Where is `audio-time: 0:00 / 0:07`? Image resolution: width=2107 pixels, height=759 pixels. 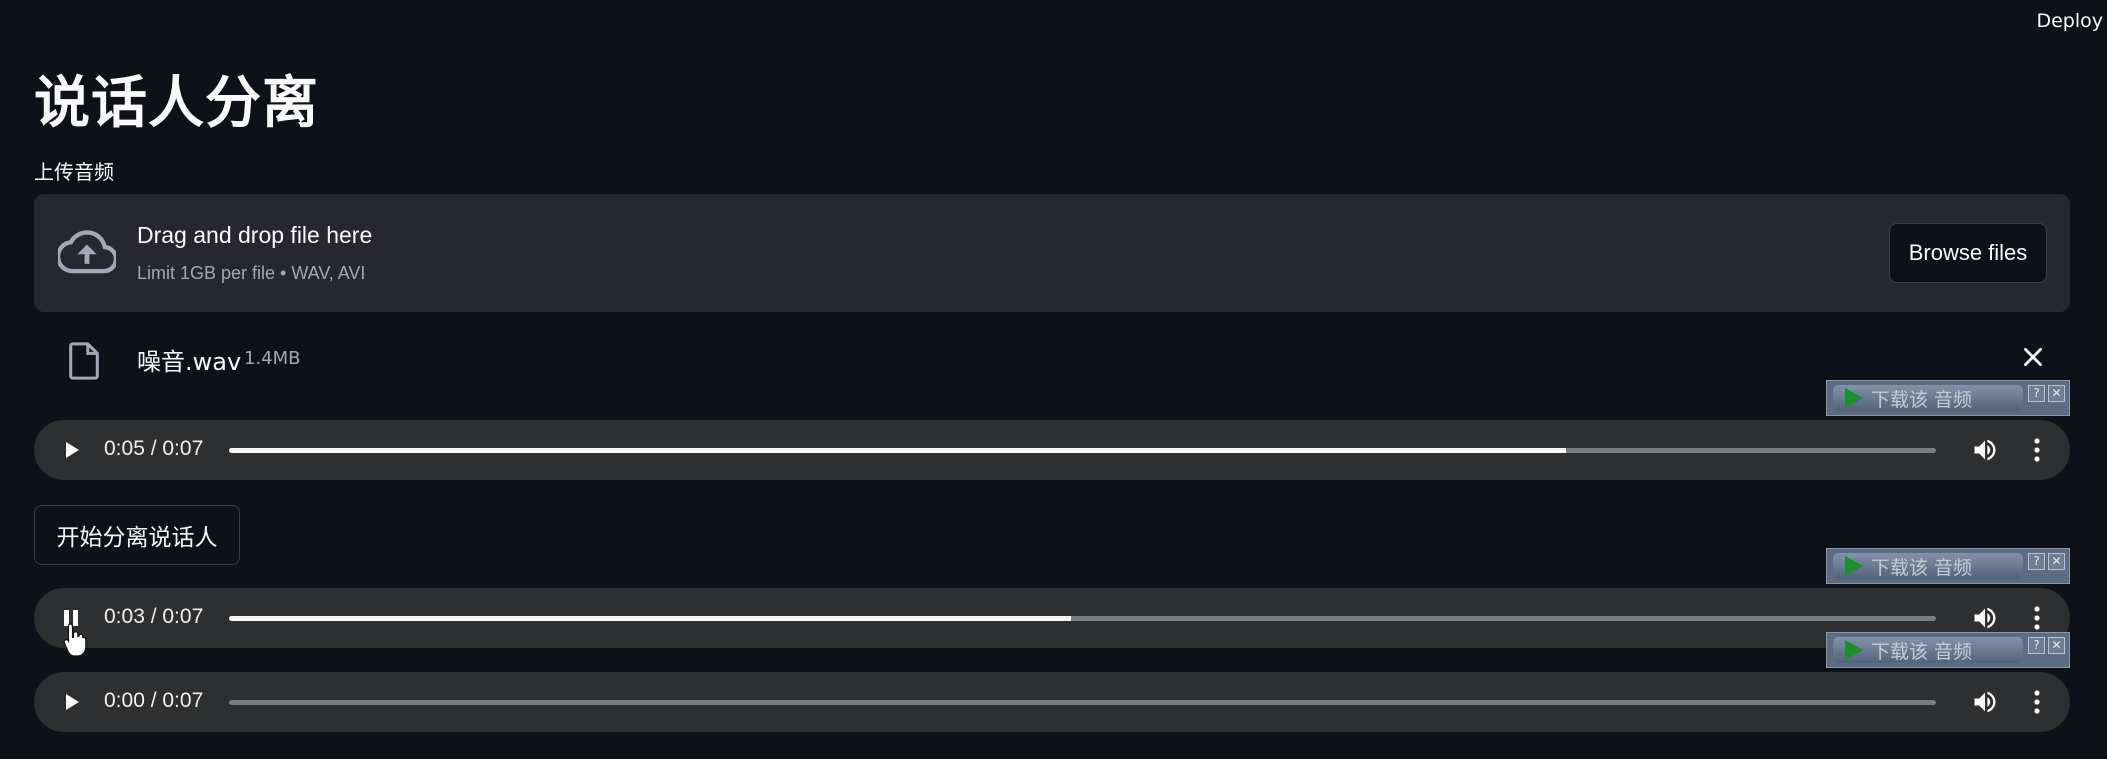 audio-time: 0:00 / 0:07 is located at coordinates (154, 700).